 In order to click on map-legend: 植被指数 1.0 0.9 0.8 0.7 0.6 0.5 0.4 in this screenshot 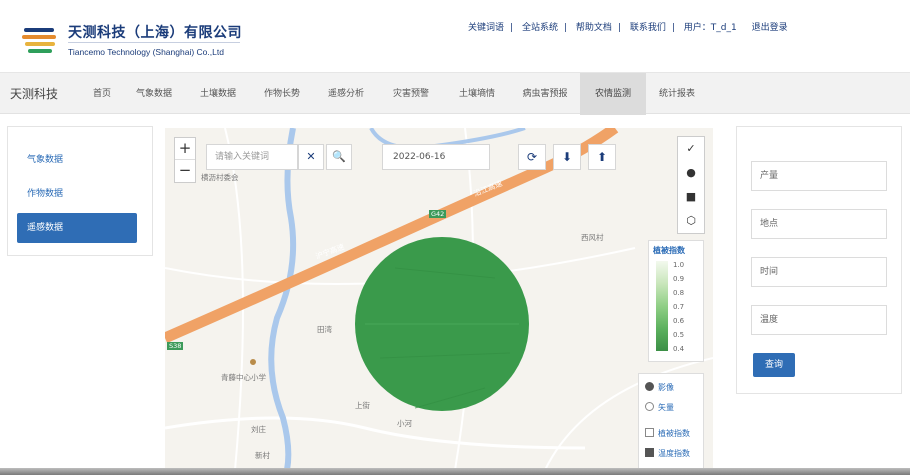, I will do `click(676, 301)`.